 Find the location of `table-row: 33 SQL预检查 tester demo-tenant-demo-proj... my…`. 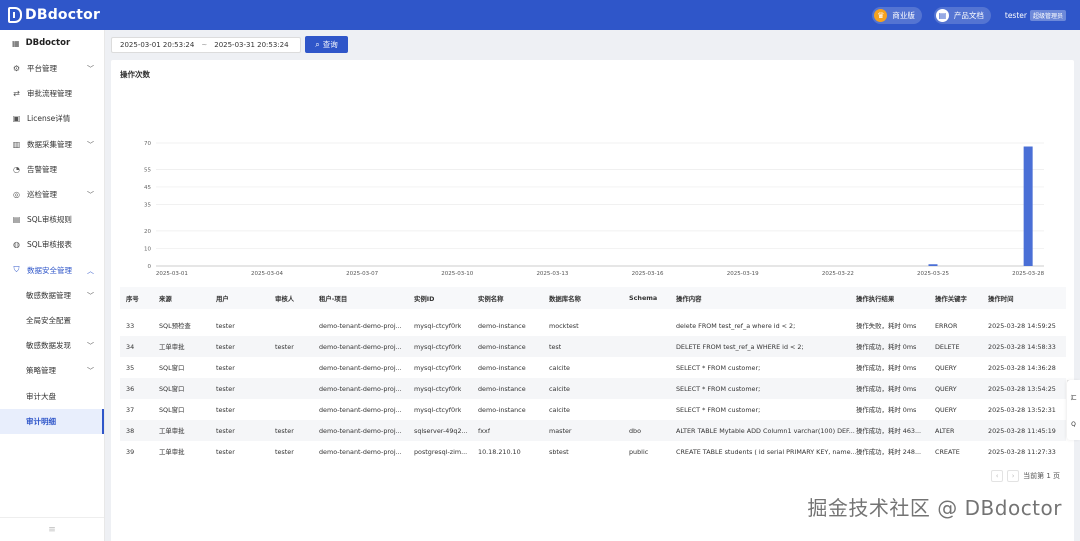

table-row: 33 SQL预检查 tester demo-tenant-demo-proj... my… is located at coordinates (593, 325).